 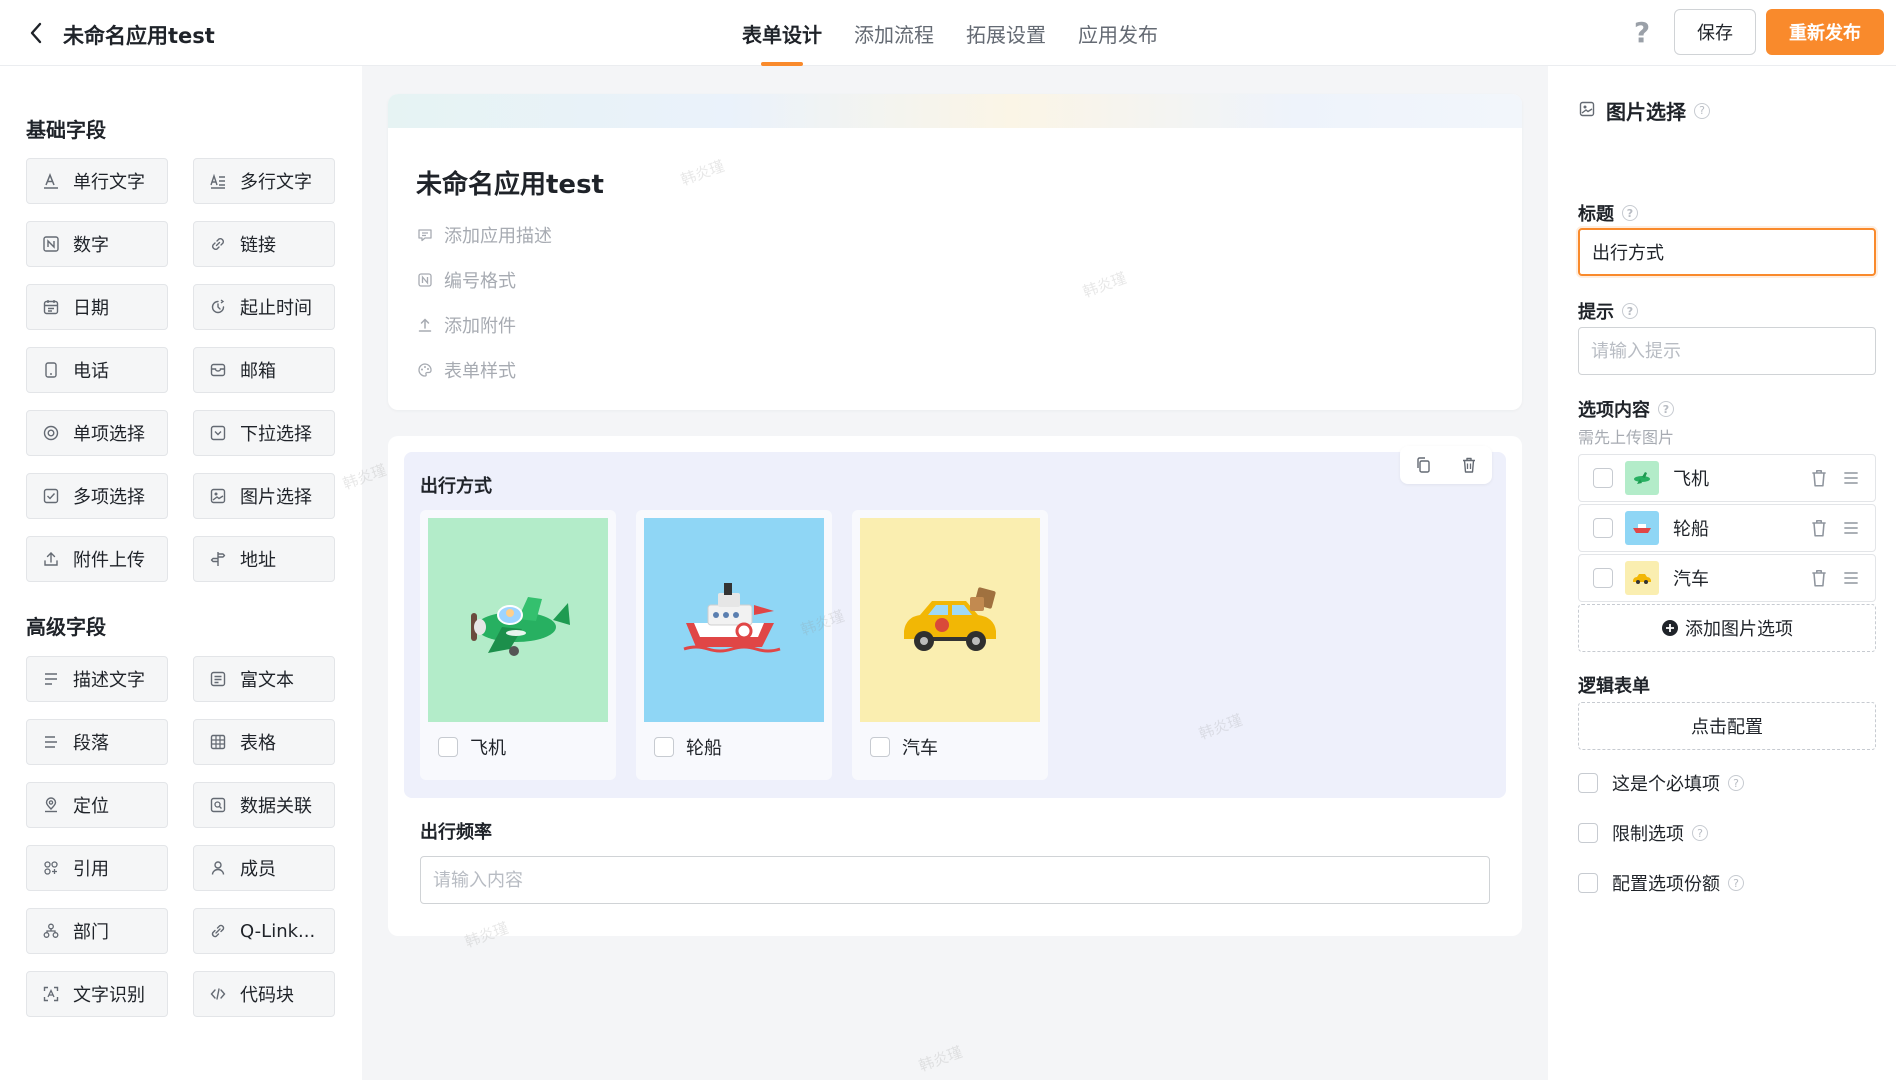 What do you see at coordinates (264, 433) in the screenshot?
I see `field-dropdown: 下拉选择` at bounding box center [264, 433].